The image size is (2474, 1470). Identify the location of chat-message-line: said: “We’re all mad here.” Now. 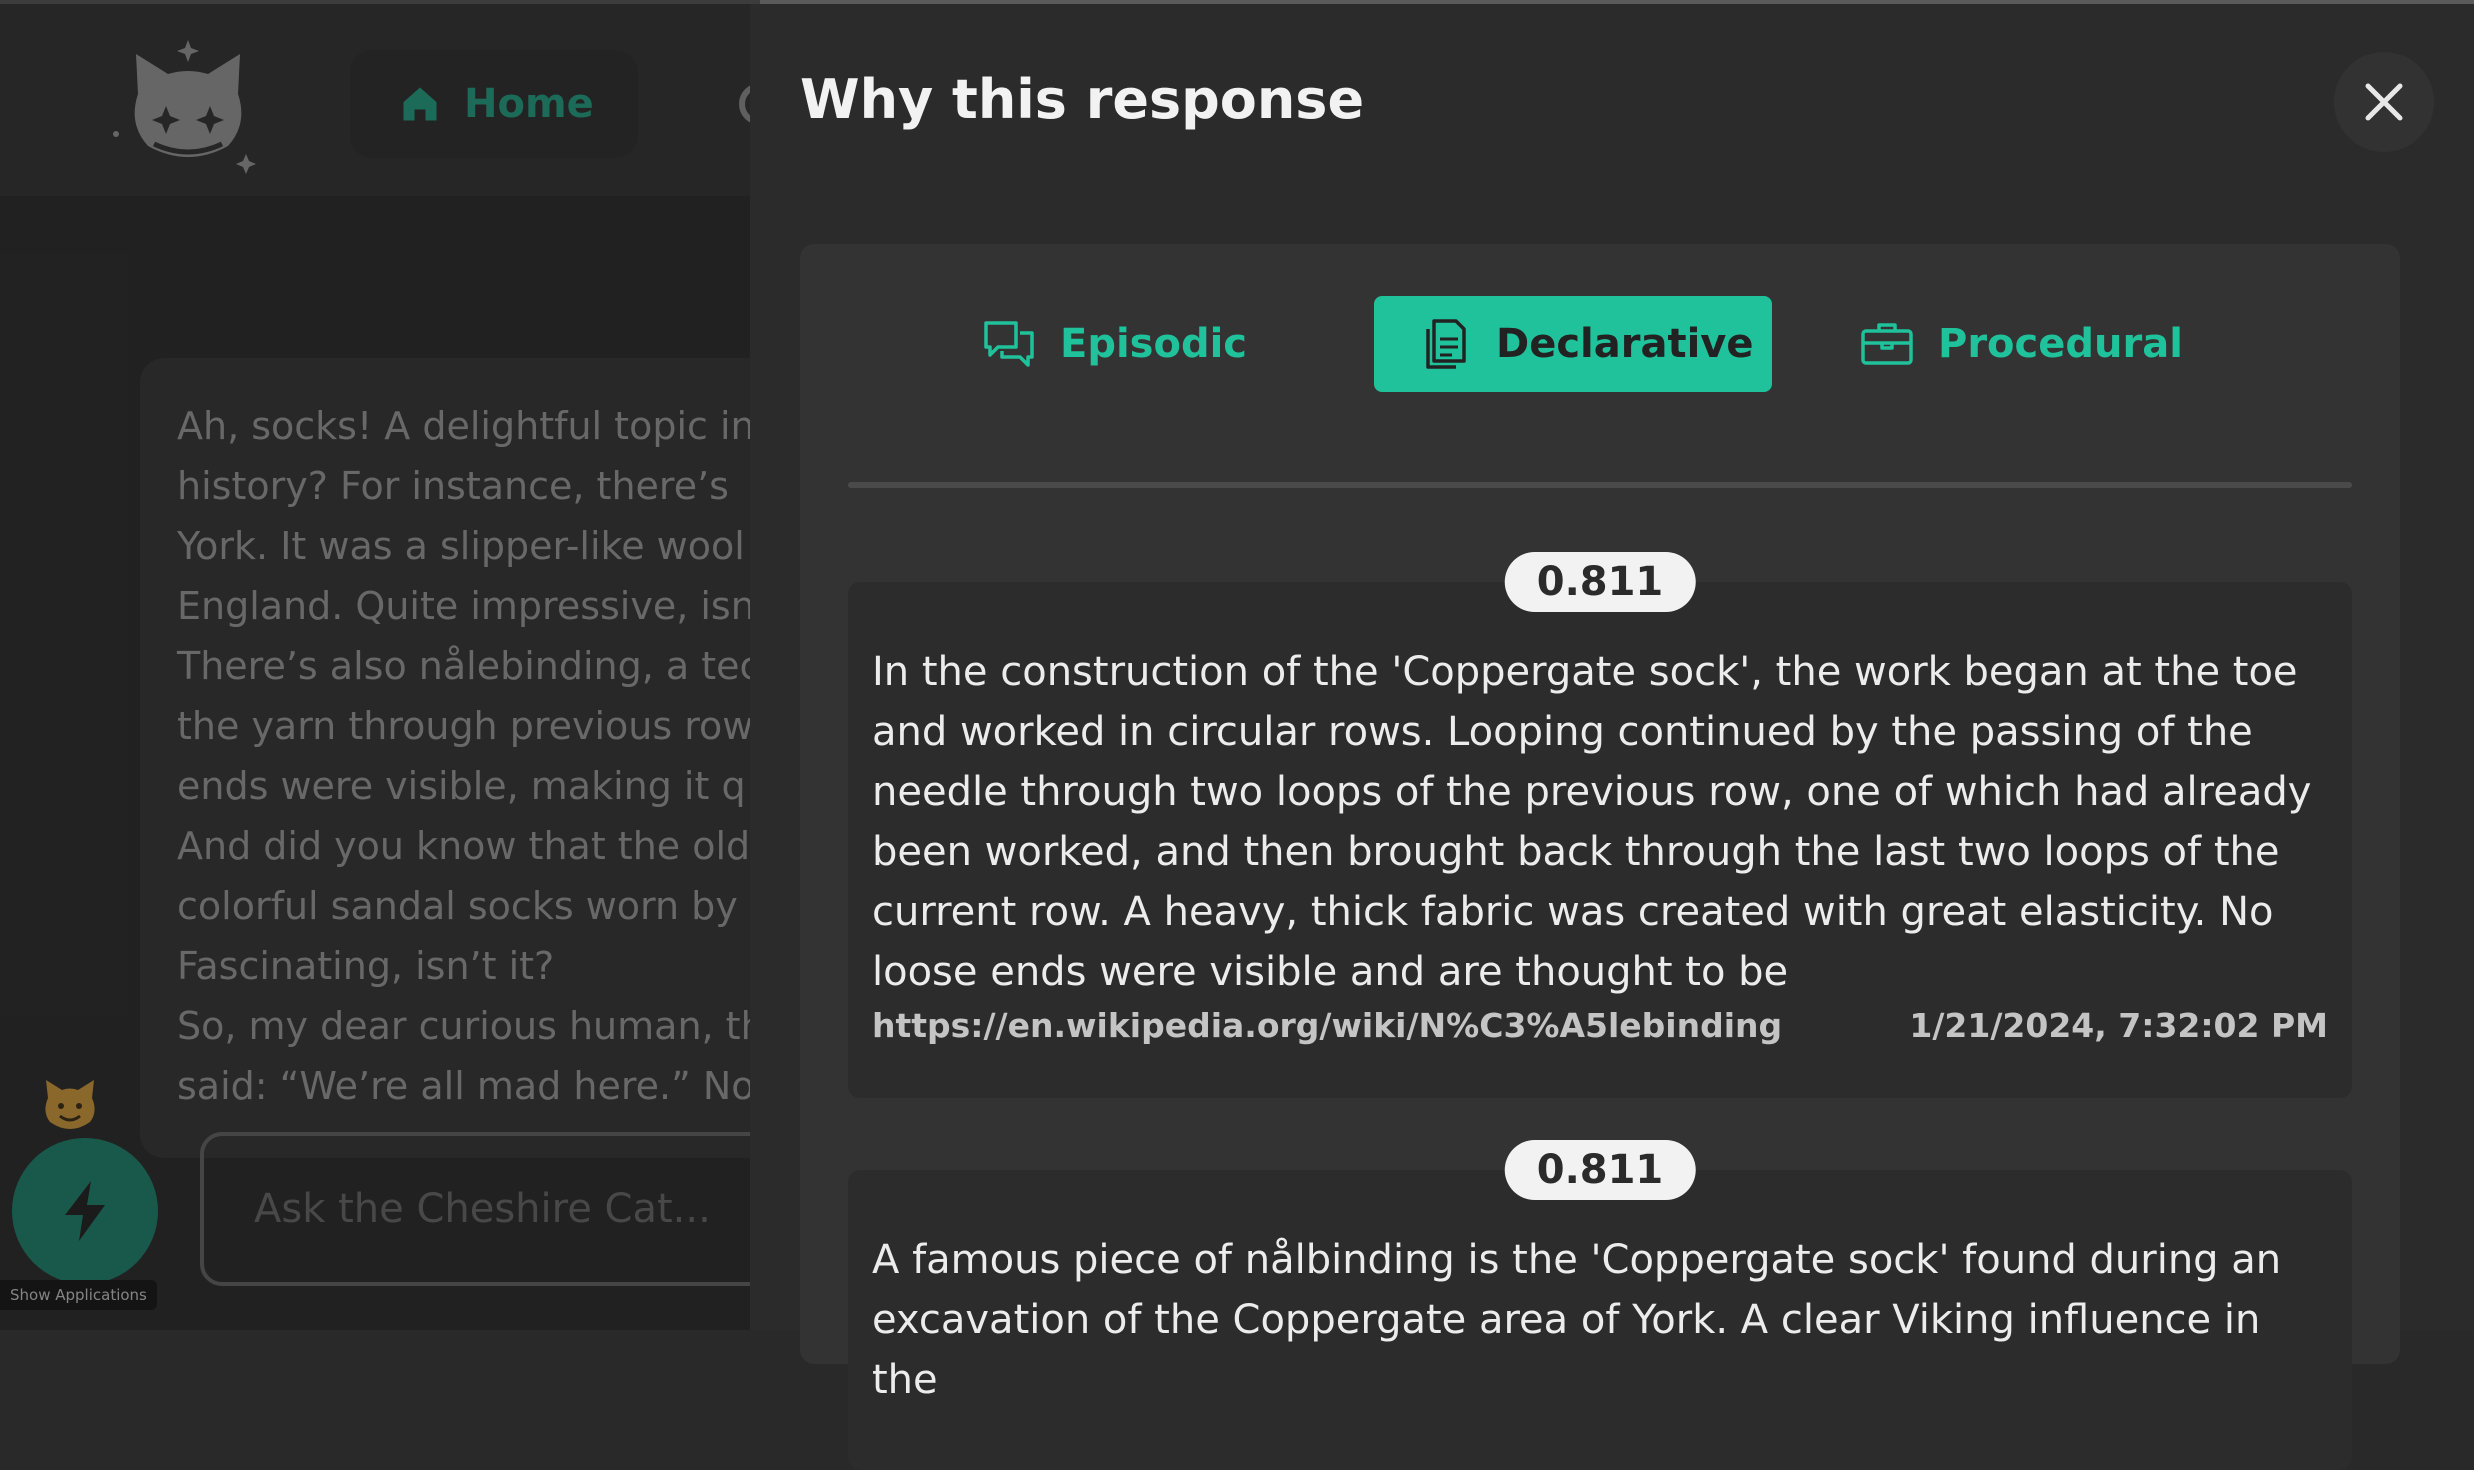
(478, 1086).